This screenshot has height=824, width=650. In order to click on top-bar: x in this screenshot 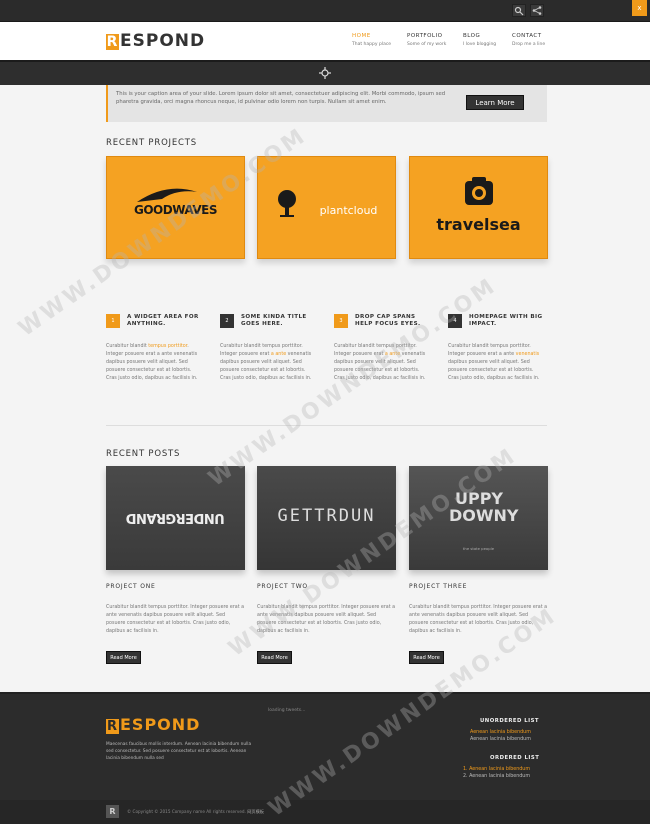, I will do `click(325, 11)`.